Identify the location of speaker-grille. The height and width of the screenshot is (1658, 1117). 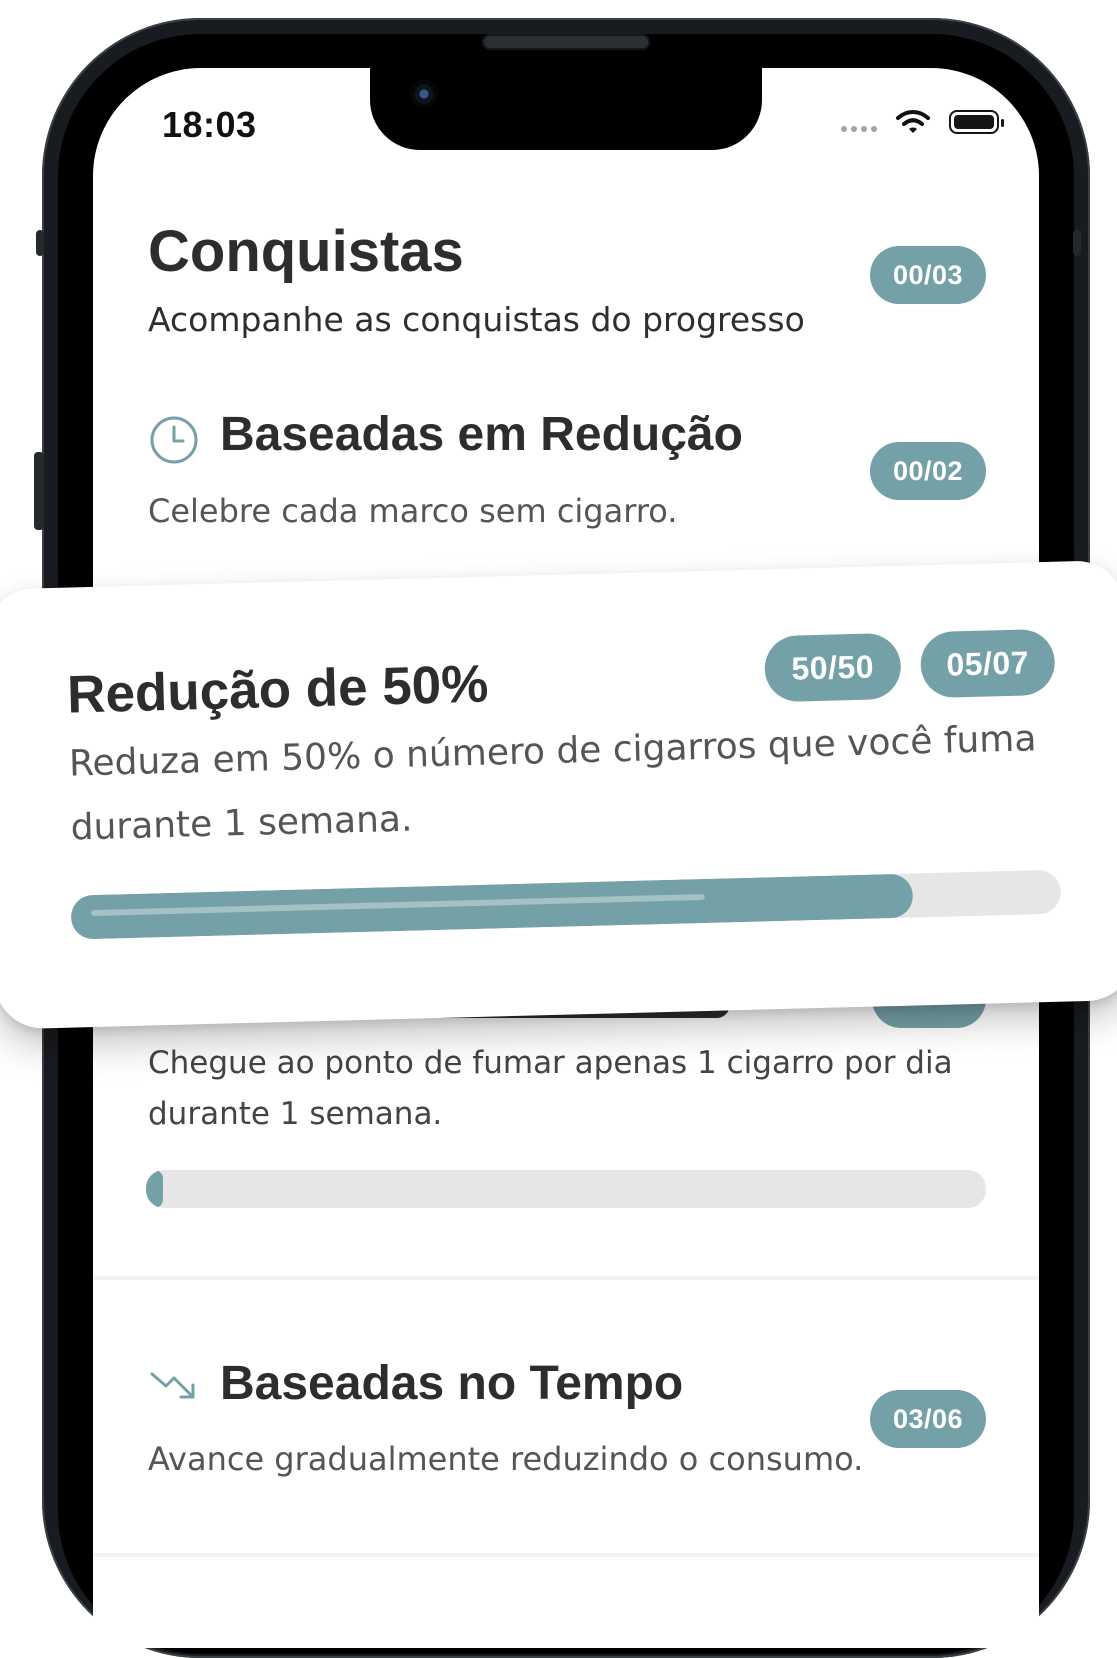
(566, 42).